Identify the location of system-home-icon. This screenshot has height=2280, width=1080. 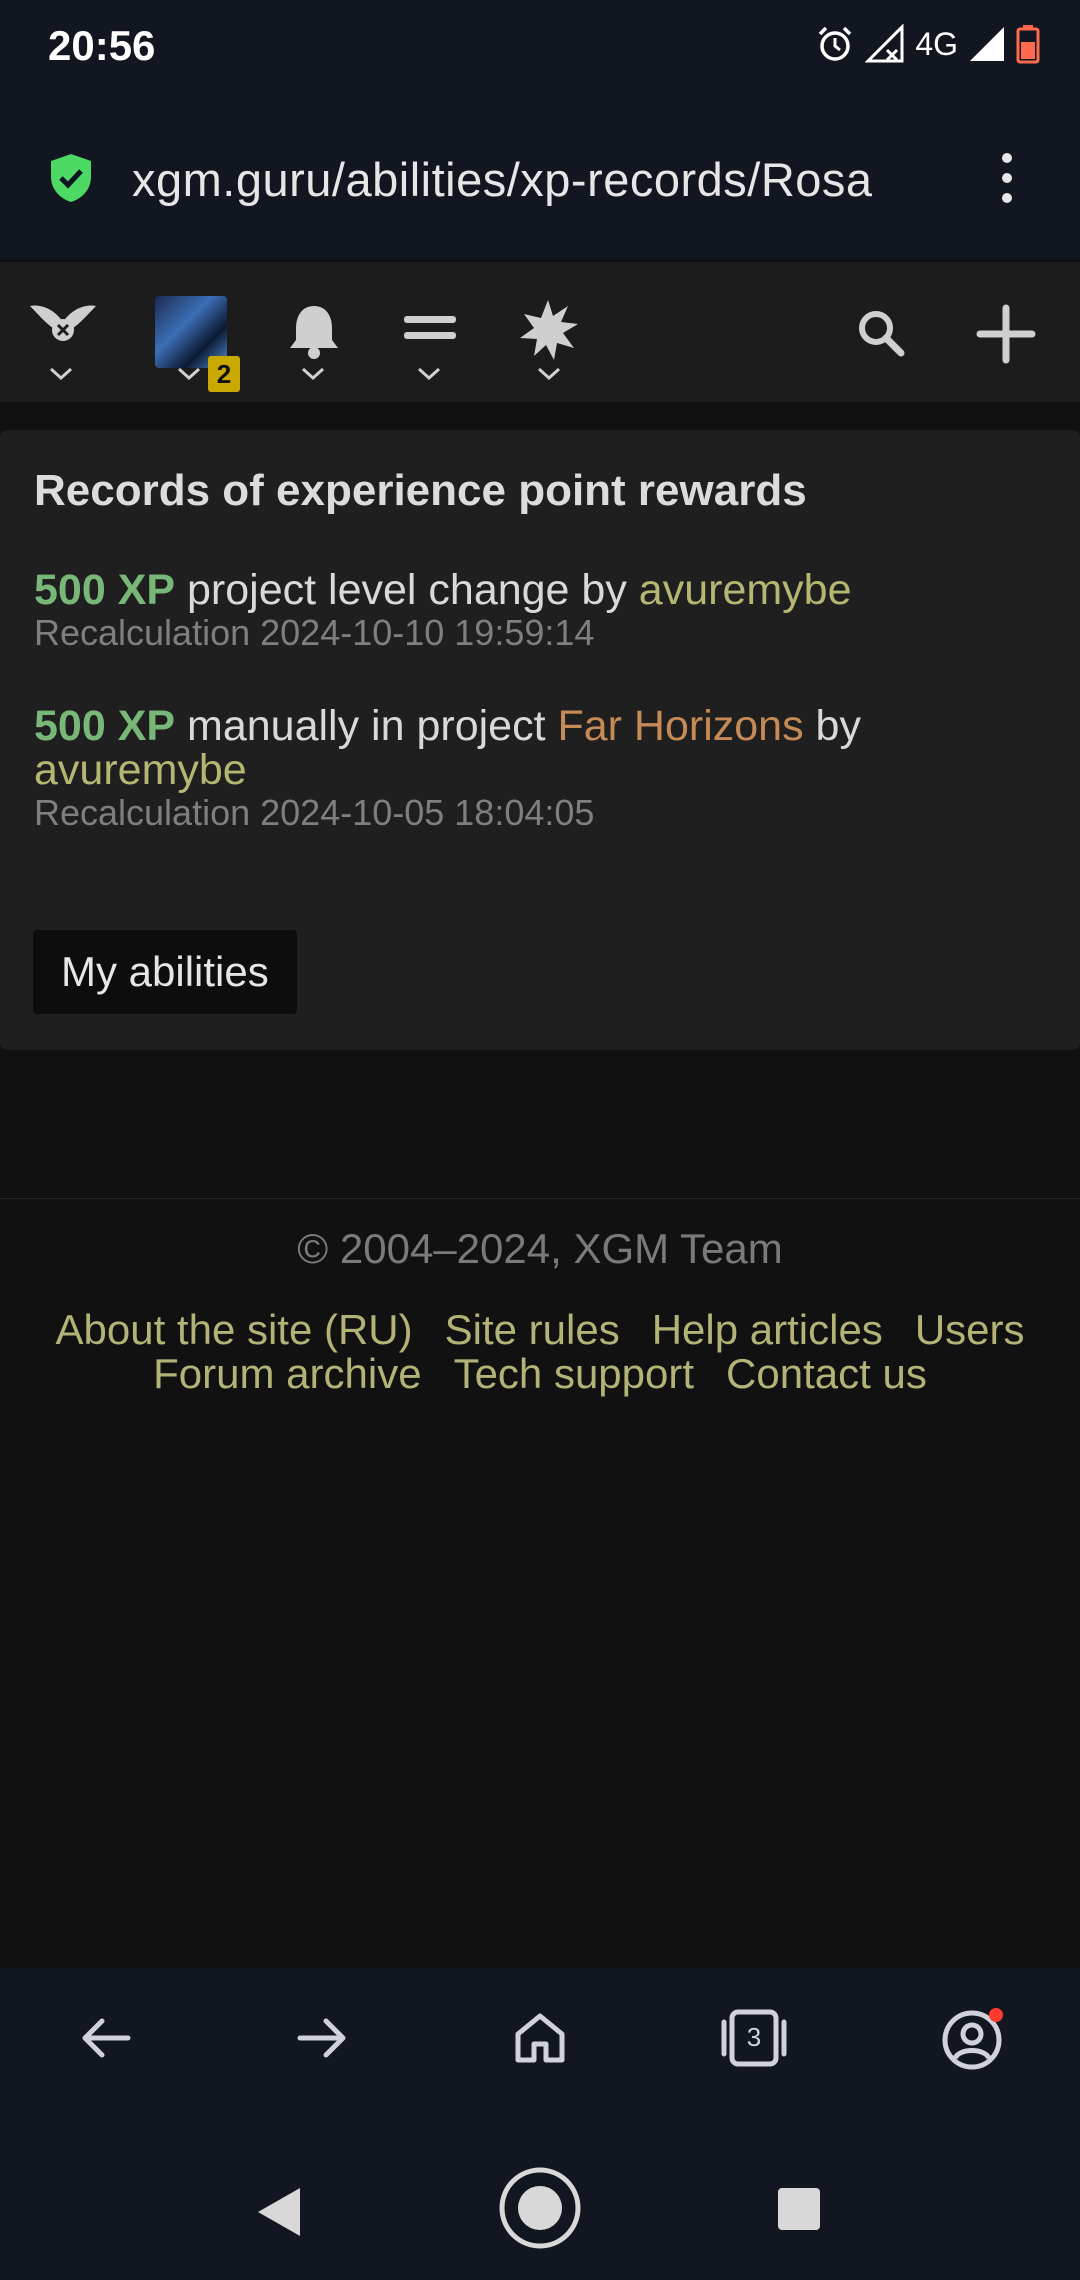
(540, 2208).